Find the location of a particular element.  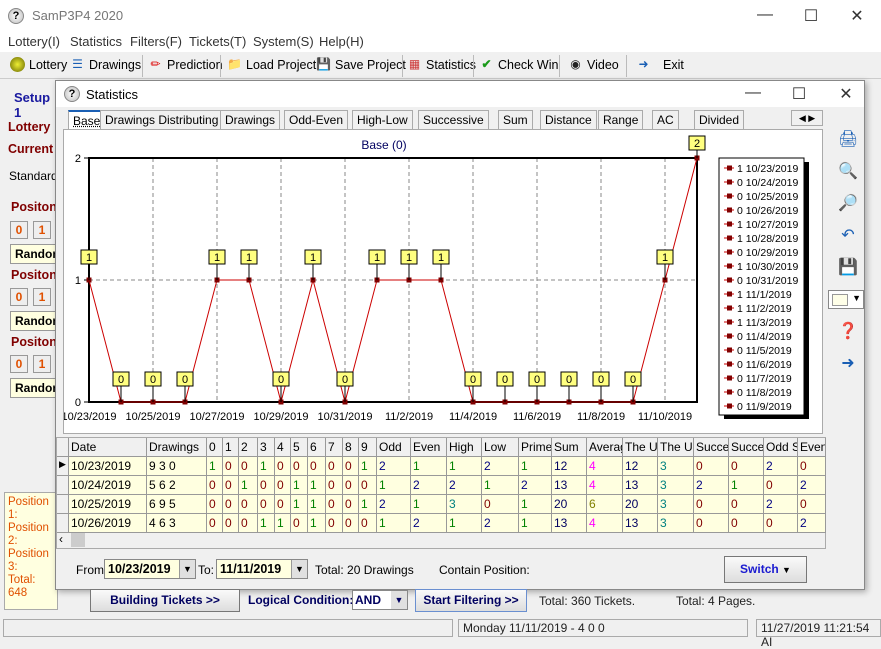

menu-statistics: Statistics is located at coordinates (96, 41).